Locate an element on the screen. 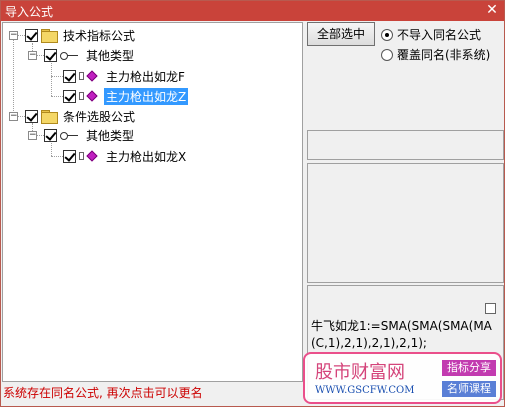 The image size is (505, 407). tree-node-screening-formulas: 条件选股公式 is located at coordinates (81, 116).